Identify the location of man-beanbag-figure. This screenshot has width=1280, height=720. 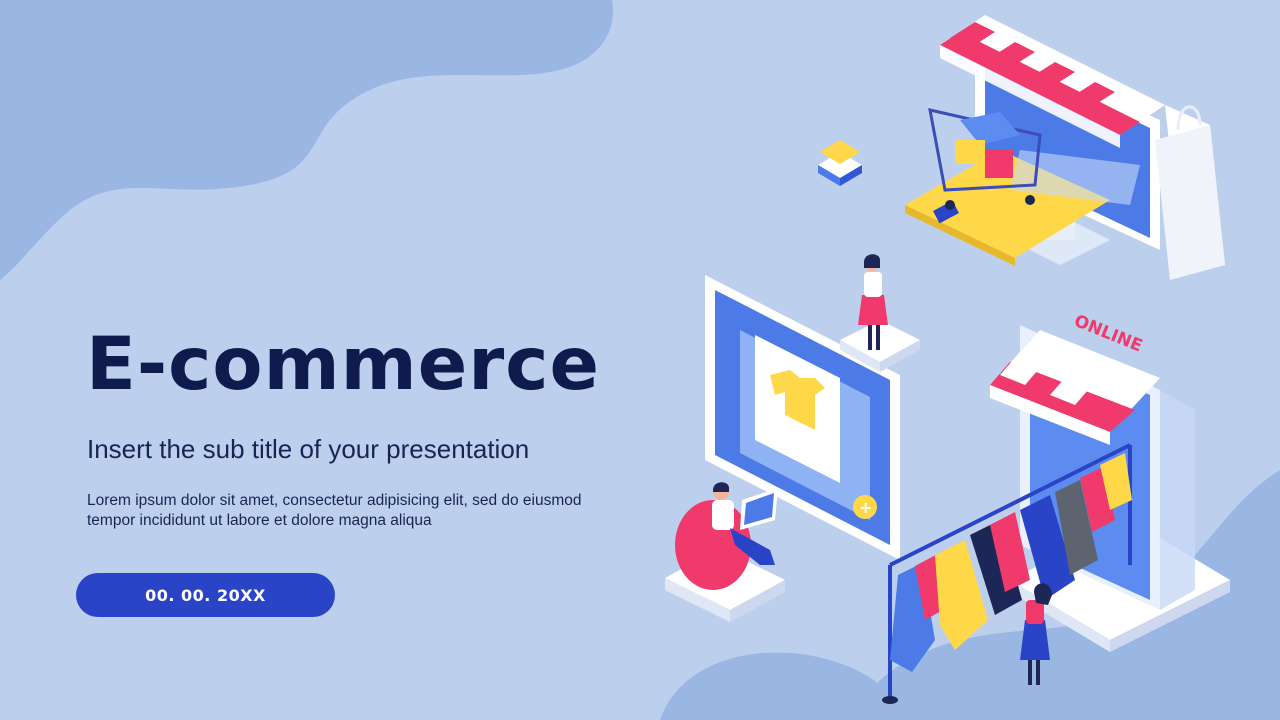
(725, 552).